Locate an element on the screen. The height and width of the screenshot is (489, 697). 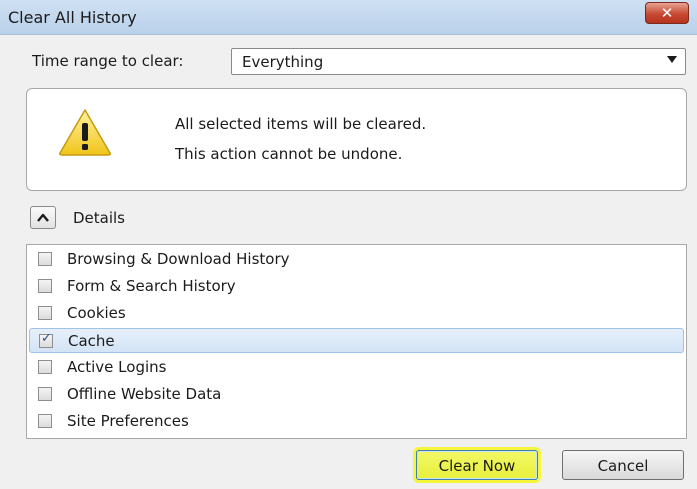
item-label: Cache is located at coordinates (91, 341).